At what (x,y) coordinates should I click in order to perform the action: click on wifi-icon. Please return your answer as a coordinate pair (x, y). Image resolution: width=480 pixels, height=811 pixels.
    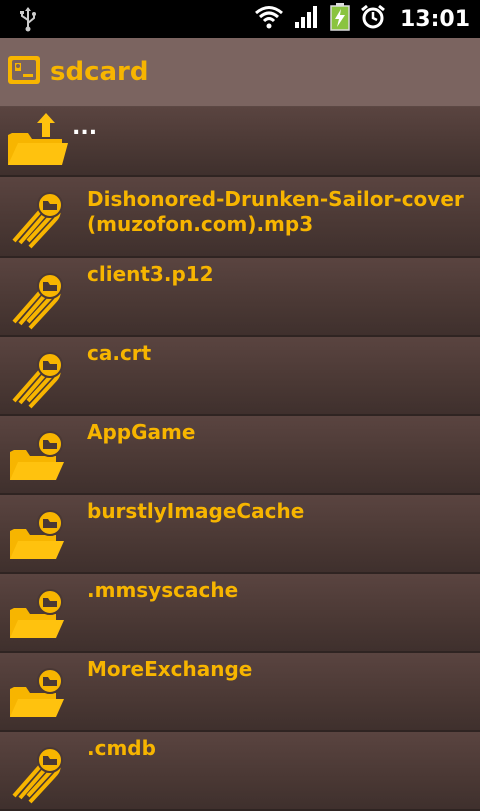
    Looking at the image, I should click on (269, 19).